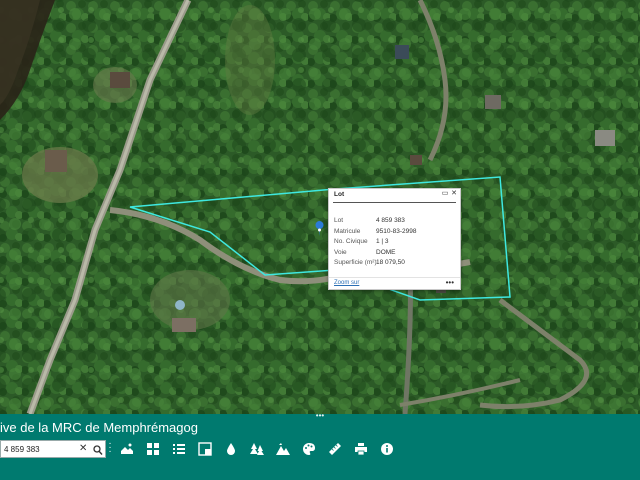 This screenshot has width=640, height=480. What do you see at coordinates (127, 449) in the screenshot?
I see `basemap-gallery-icon` at bounding box center [127, 449].